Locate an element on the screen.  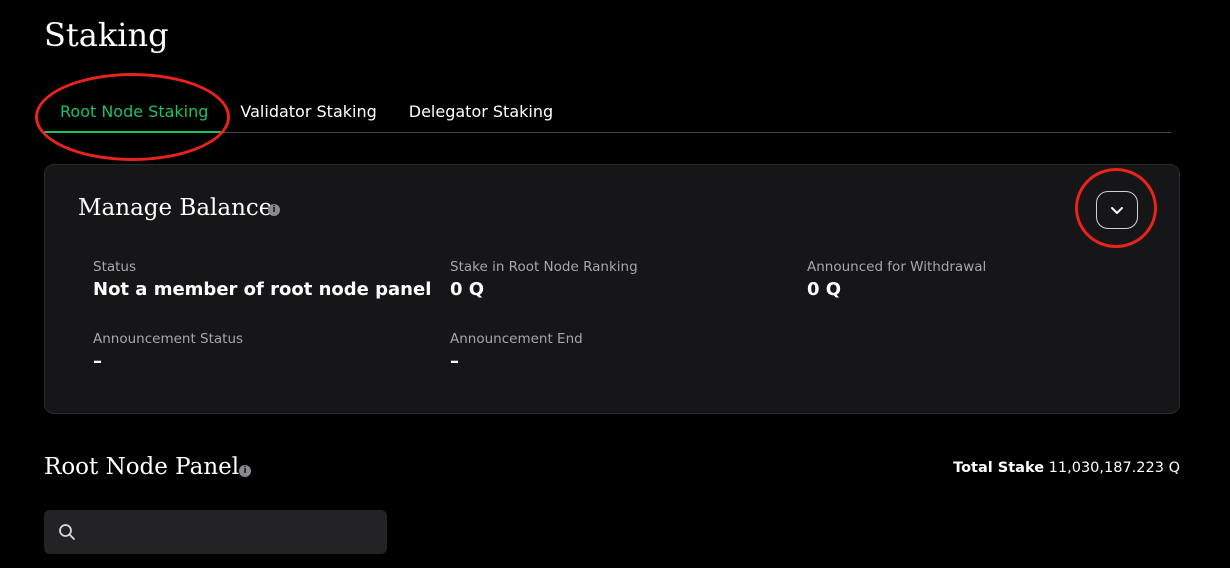
announcement-end-label: Announcement End is located at coordinates (516, 339).